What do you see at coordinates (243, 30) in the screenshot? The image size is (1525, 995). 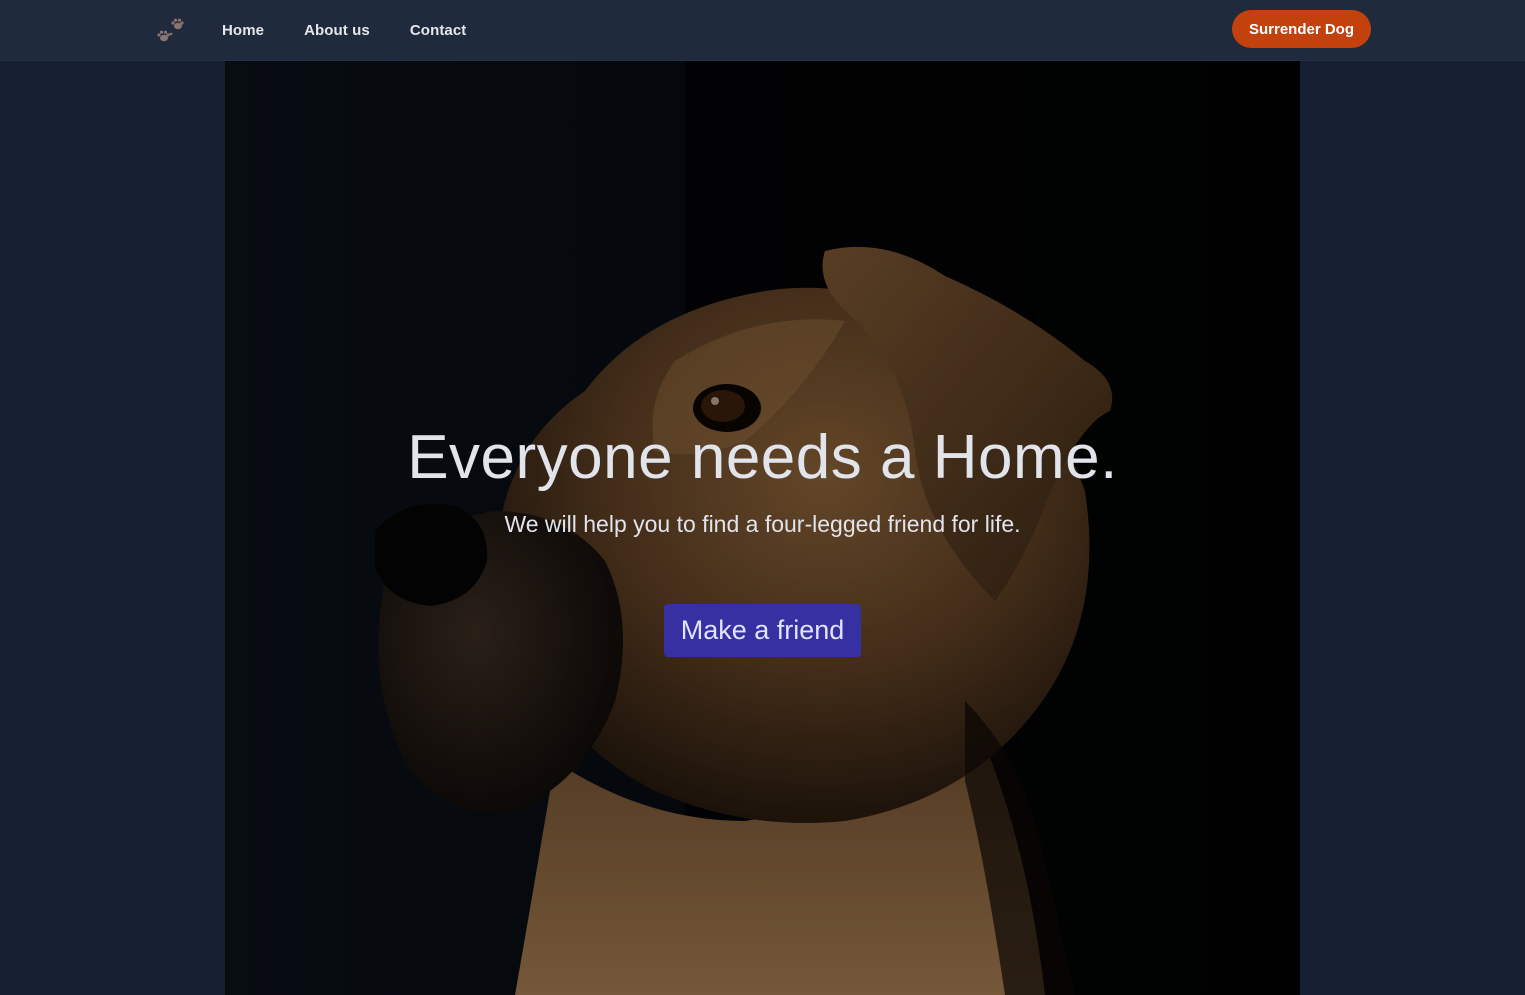 I see `nav-link-home: Home` at bounding box center [243, 30].